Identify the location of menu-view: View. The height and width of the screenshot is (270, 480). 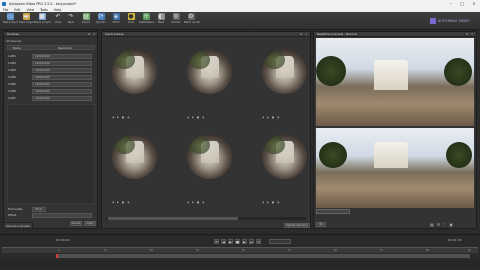
(31, 10).